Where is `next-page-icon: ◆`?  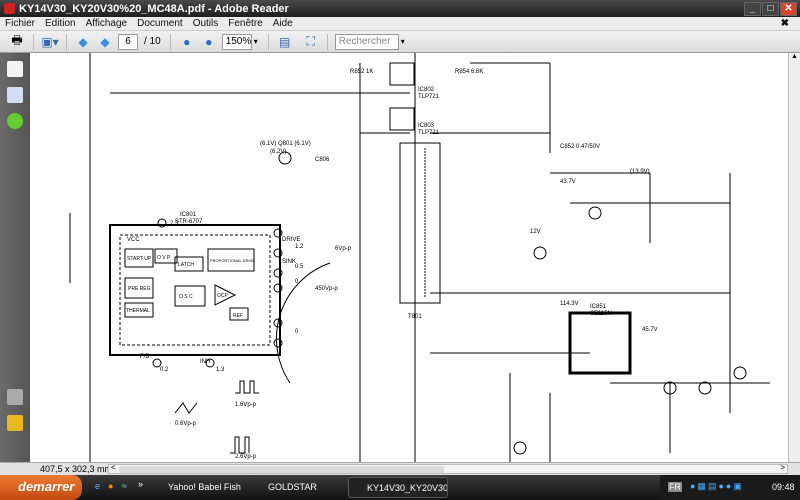
next-page-icon: ◆ is located at coordinates (105, 42).